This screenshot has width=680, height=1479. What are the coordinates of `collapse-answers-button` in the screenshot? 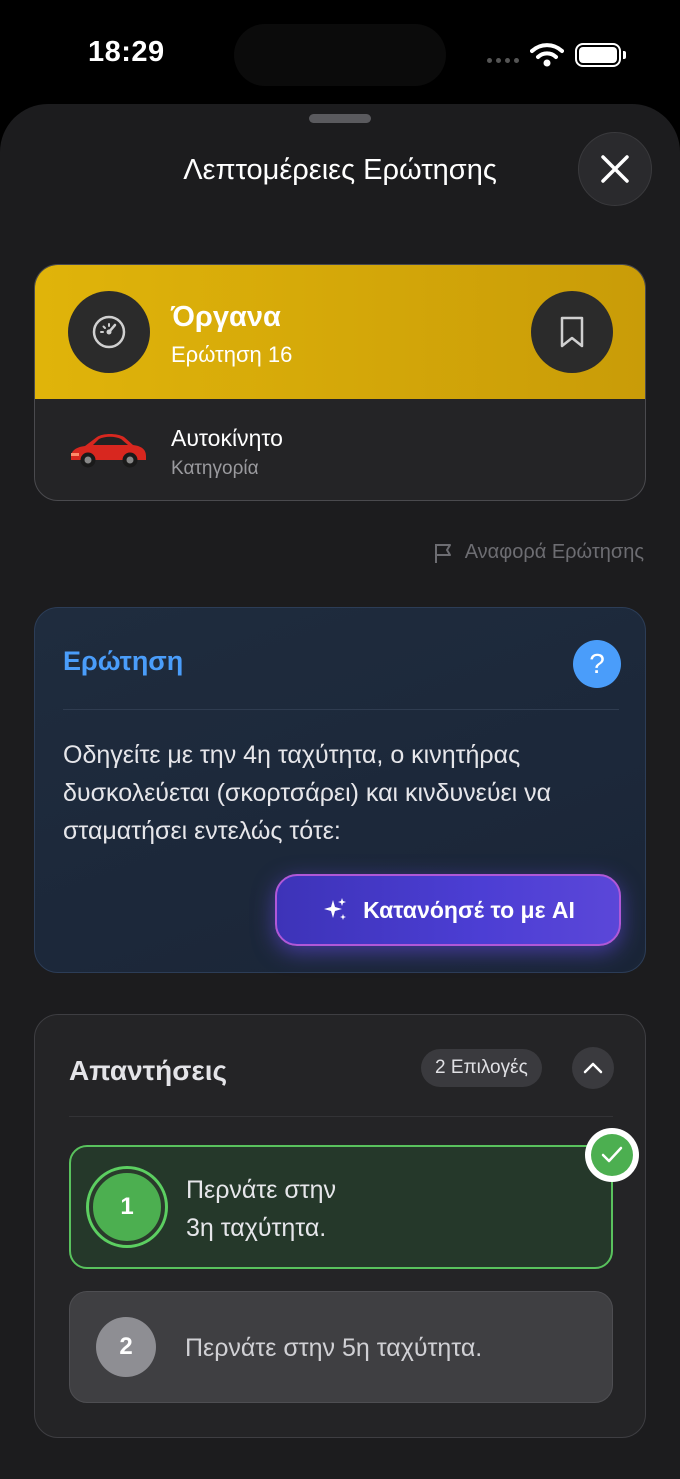 It's located at (593, 1068).